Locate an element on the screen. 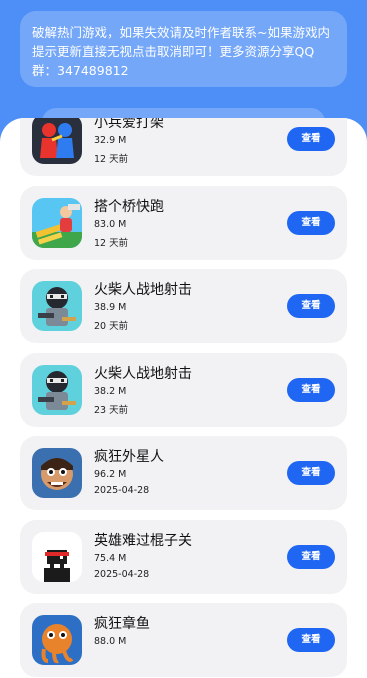 This screenshot has height=678, width=367. app-card: 搭个桥快跑 83.0 M 12 天前 查看 is located at coordinates (183, 222).